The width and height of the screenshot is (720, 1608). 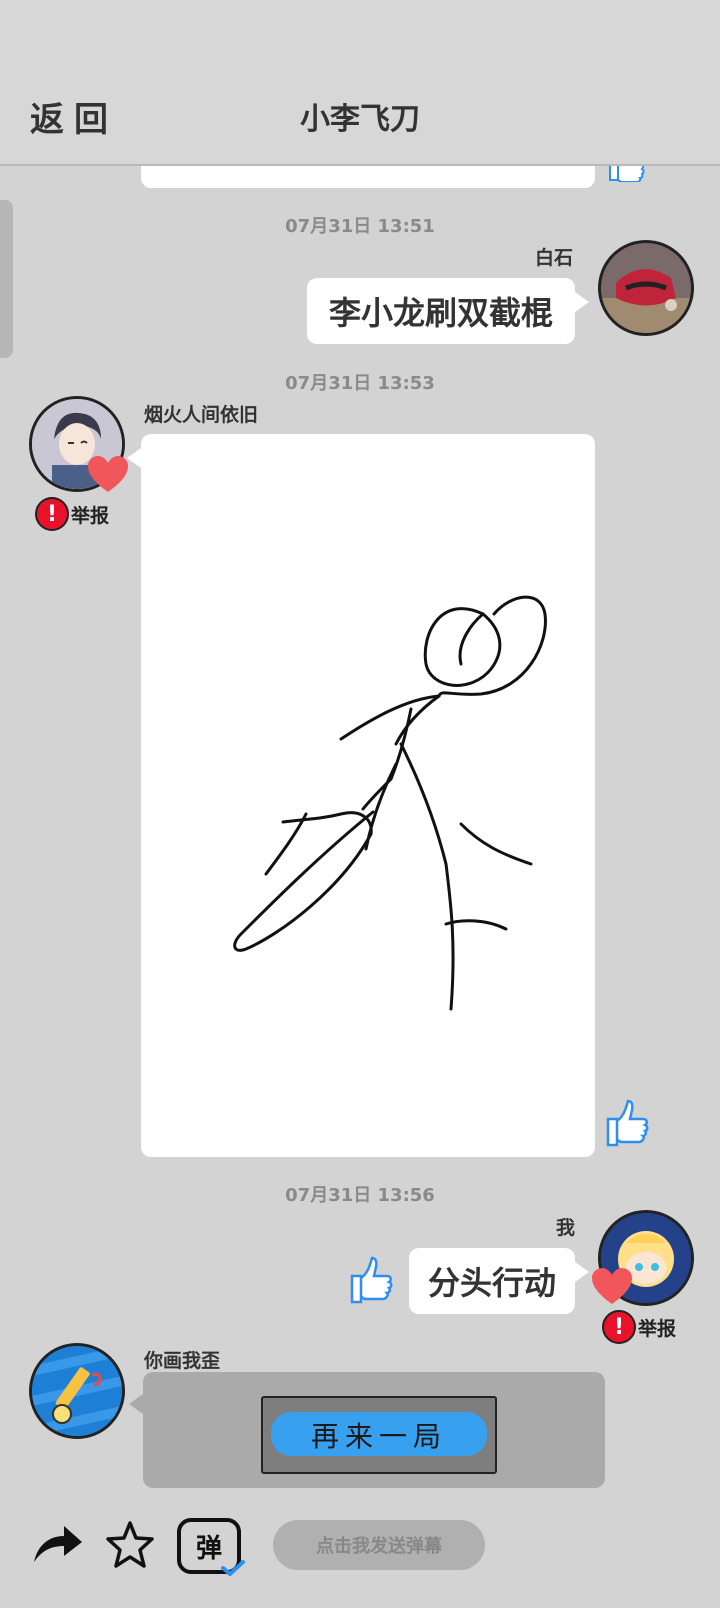 What do you see at coordinates (182, 1361) in the screenshot?
I see `sender-name: 你画我歪` at bounding box center [182, 1361].